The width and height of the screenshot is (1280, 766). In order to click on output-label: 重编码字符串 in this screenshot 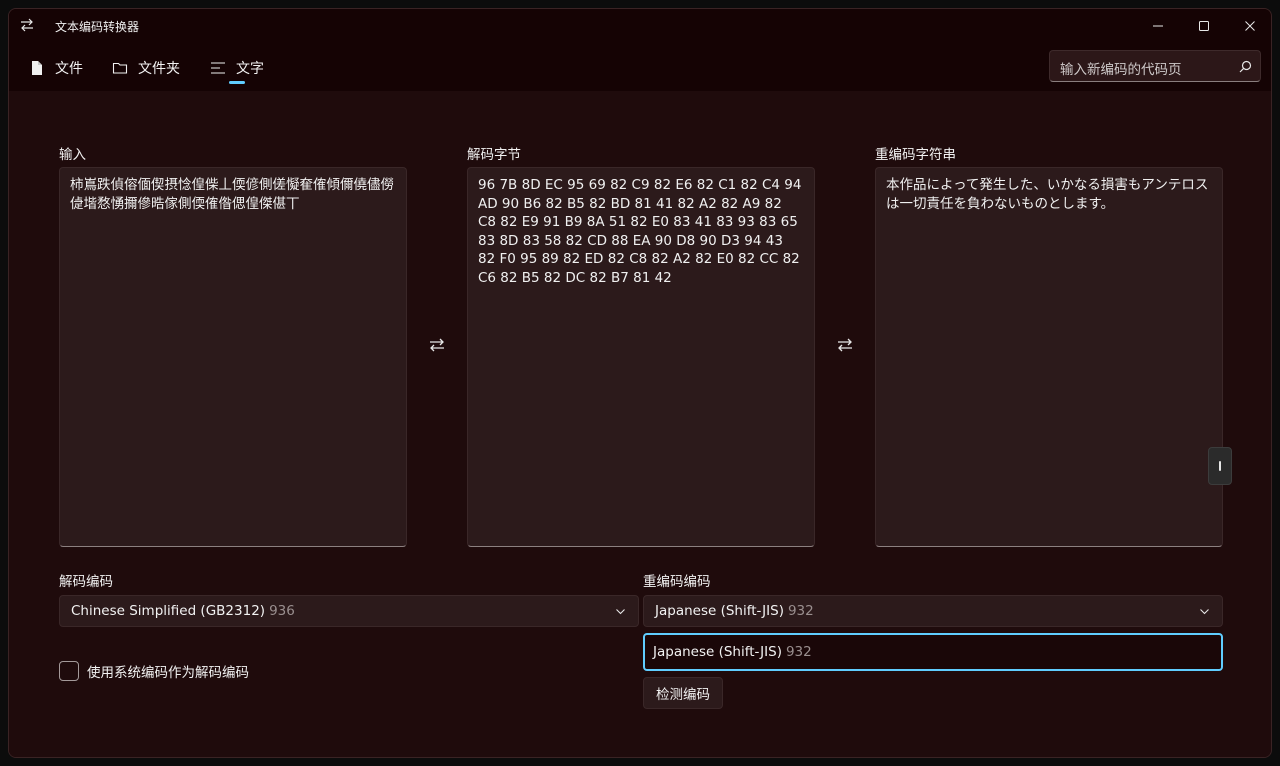, I will do `click(915, 155)`.